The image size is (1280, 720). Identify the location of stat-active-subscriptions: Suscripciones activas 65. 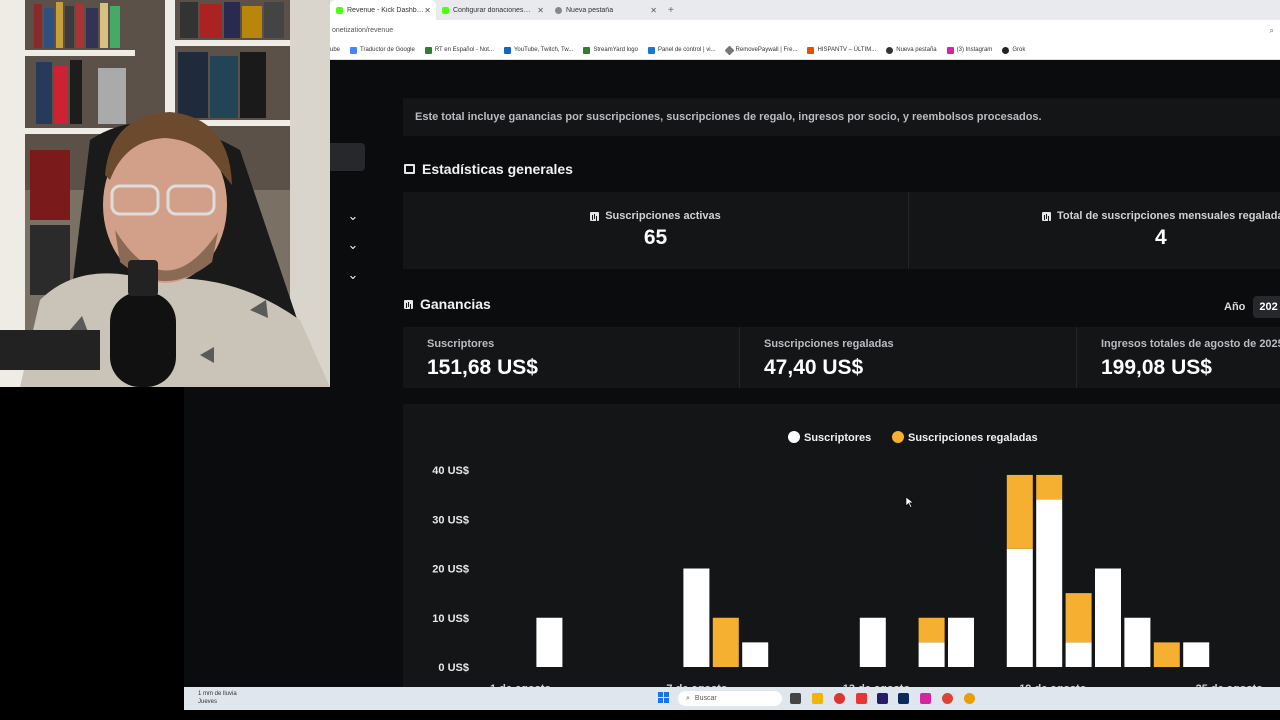
(656, 230).